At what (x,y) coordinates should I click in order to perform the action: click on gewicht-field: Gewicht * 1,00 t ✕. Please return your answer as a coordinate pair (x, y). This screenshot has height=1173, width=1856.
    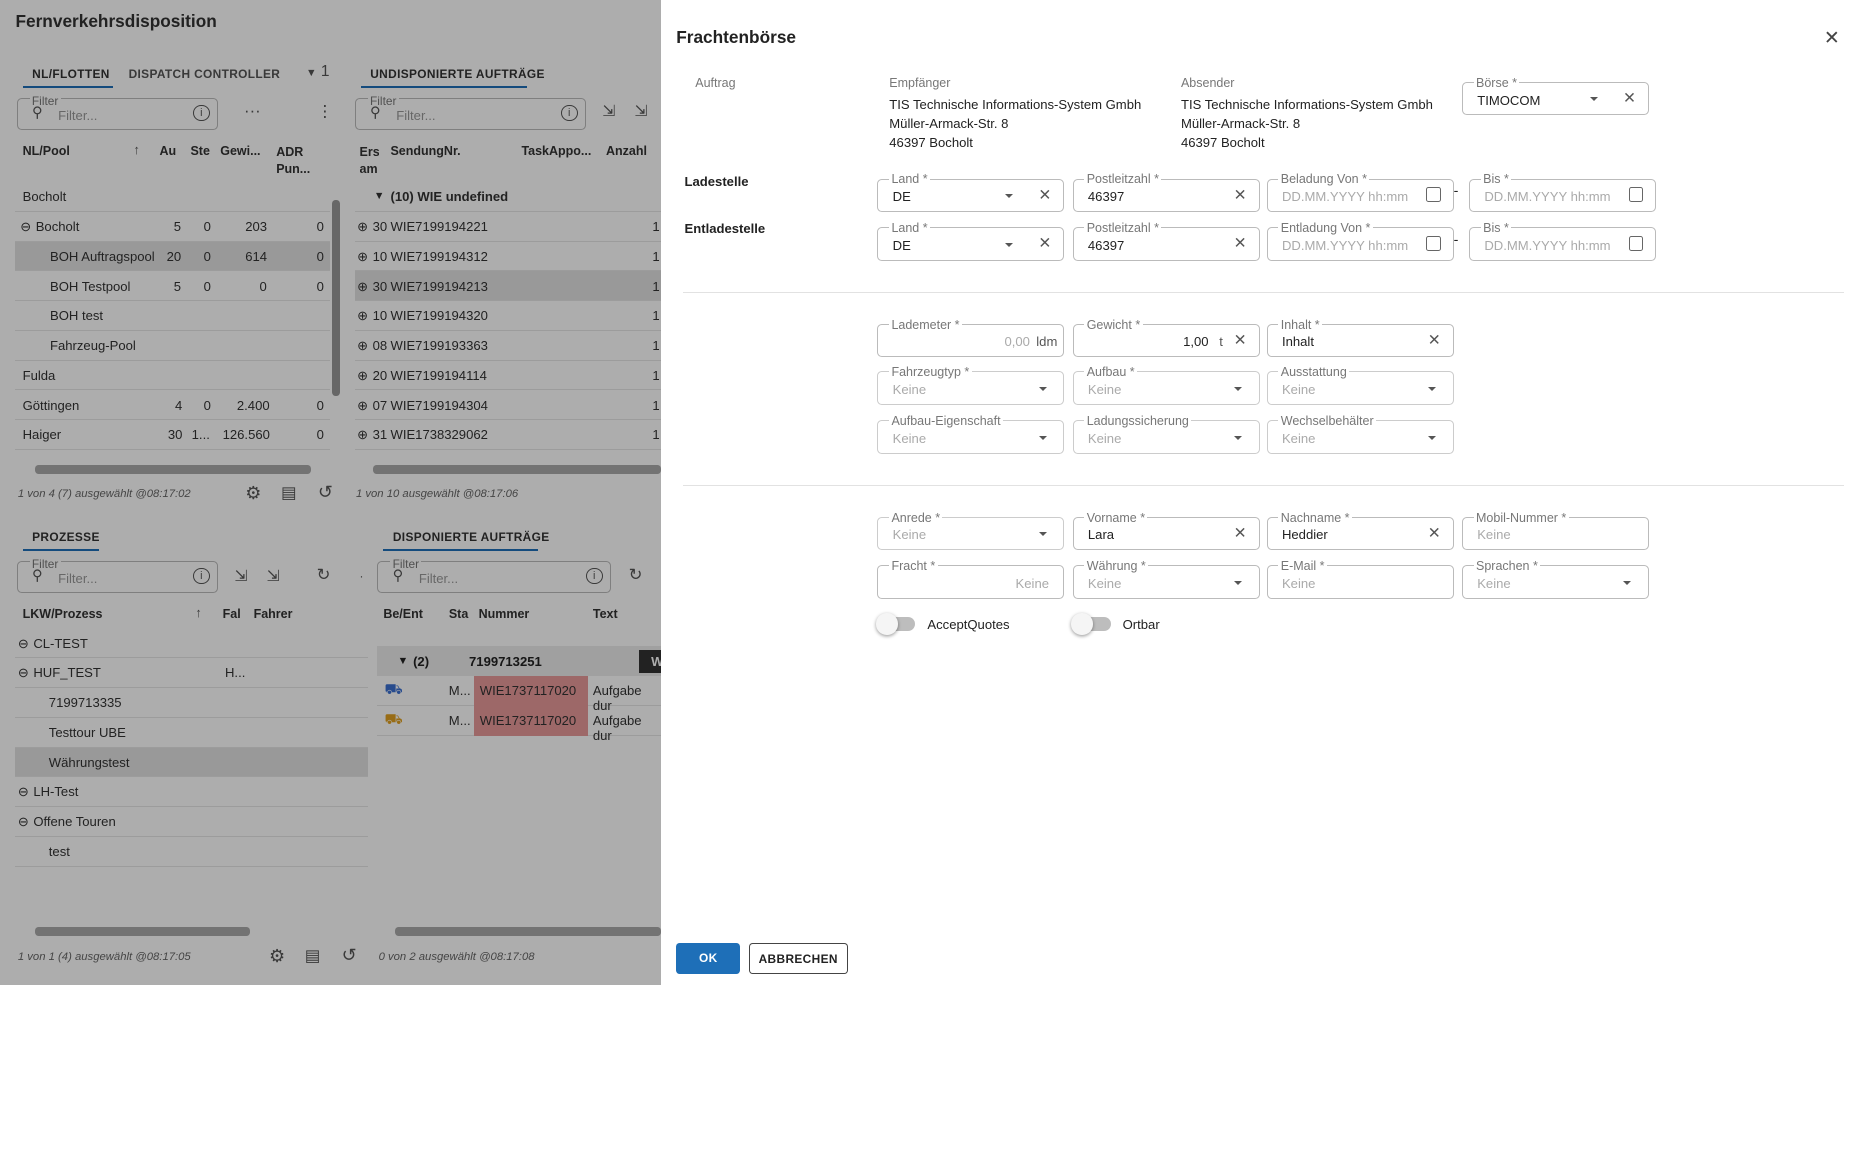
    Looking at the image, I should click on (1166, 337).